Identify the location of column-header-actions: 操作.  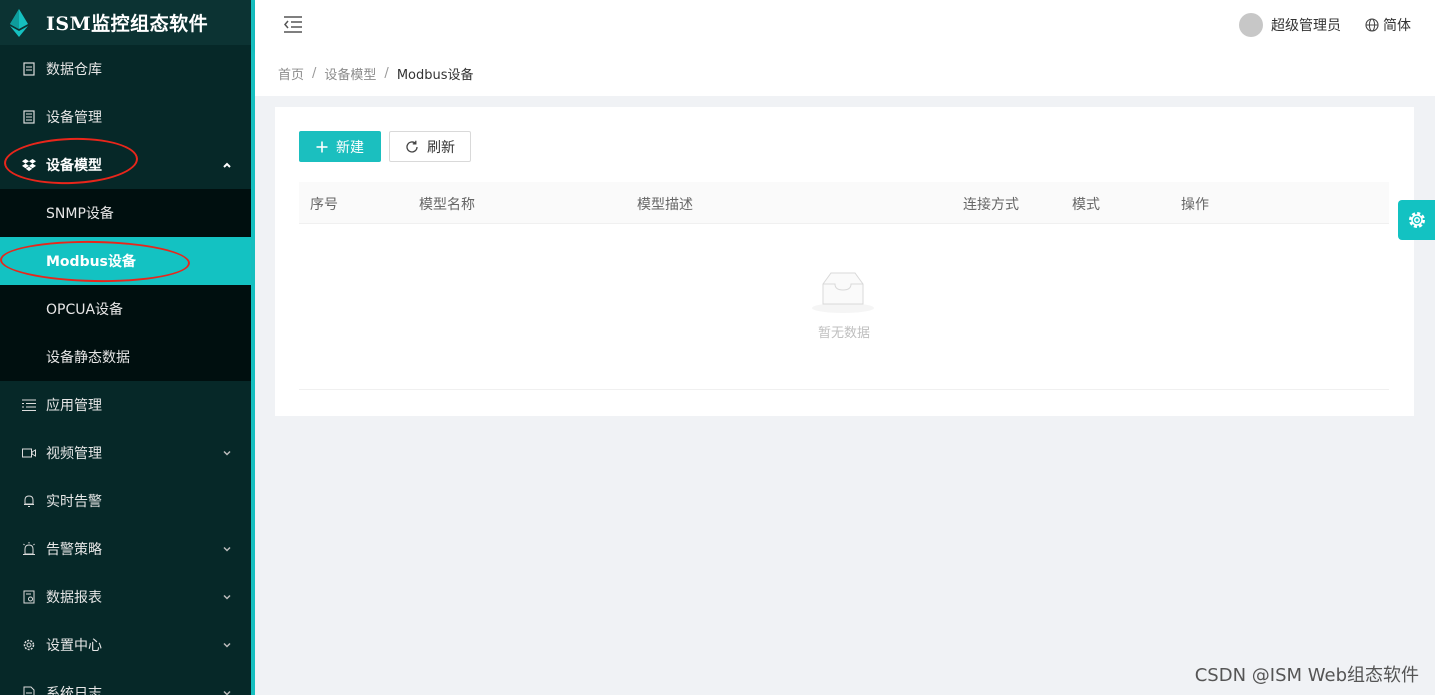
(1195, 205).